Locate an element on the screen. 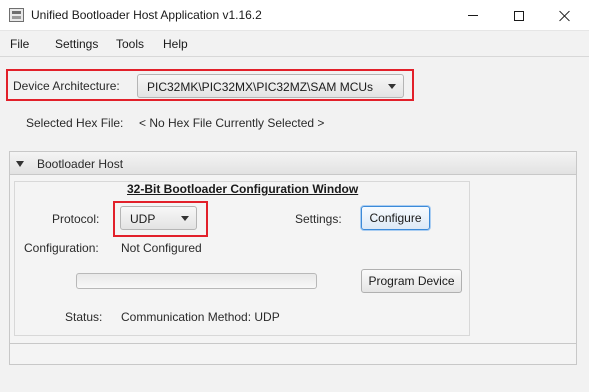  menu-help: Help is located at coordinates (175, 44).